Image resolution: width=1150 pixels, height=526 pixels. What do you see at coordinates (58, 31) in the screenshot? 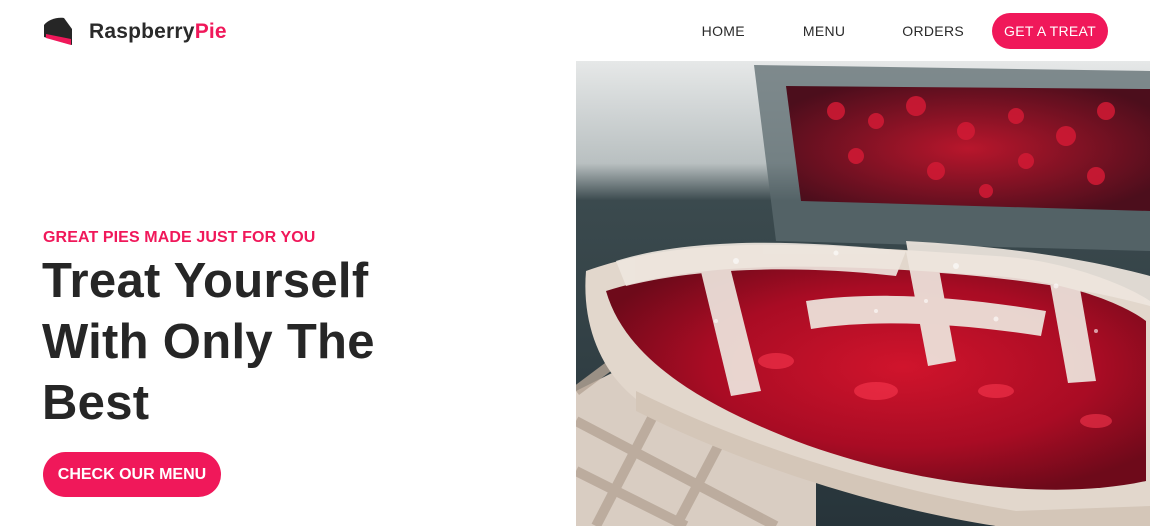
I see `pie-slice-icon` at bounding box center [58, 31].